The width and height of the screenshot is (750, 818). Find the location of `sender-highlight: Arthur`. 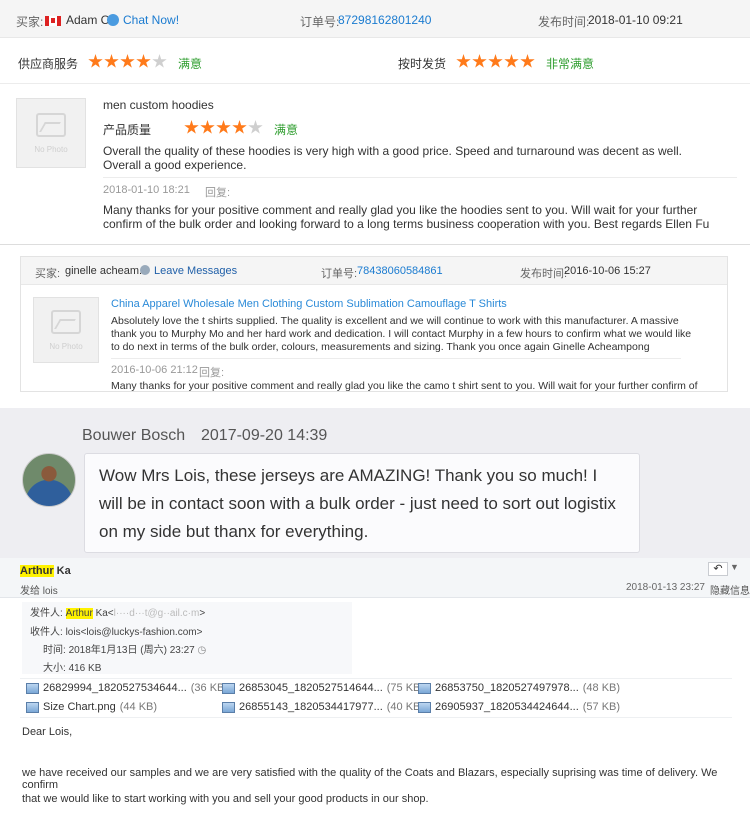

sender-highlight: Arthur is located at coordinates (37, 571).